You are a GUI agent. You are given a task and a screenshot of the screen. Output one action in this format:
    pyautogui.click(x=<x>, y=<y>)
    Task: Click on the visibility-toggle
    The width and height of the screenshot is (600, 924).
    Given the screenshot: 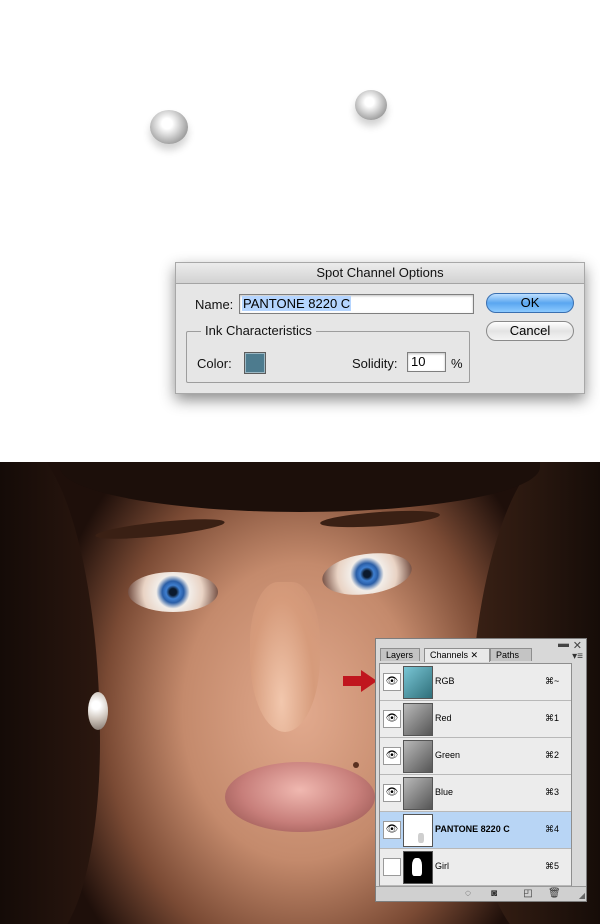 What is the action you would take?
    pyautogui.click(x=392, y=867)
    